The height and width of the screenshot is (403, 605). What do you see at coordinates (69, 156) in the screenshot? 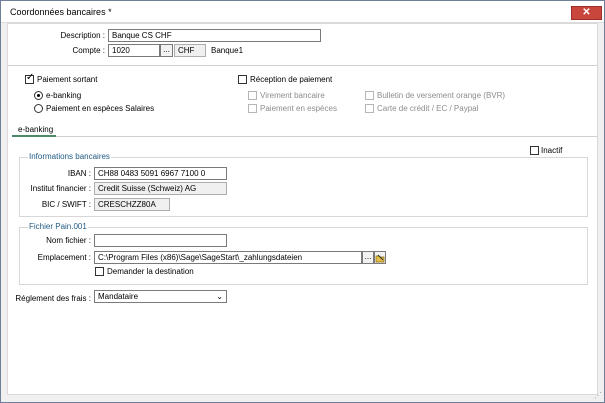
I see `bank-info-title: Informations bancaires` at bounding box center [69, 156].